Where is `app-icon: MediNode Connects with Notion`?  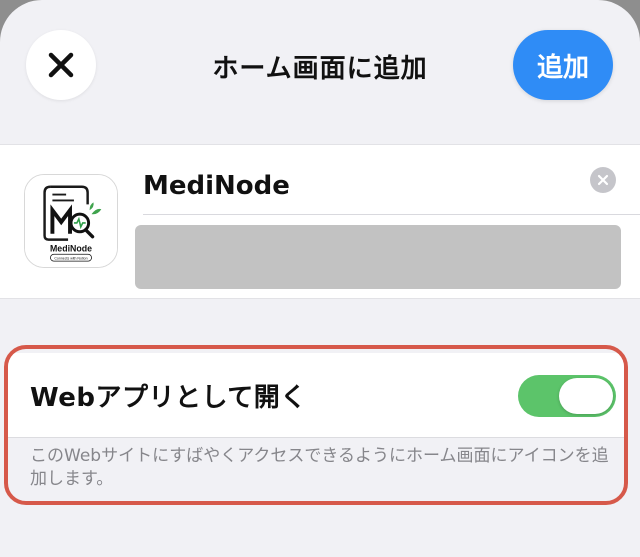
app-icon: MediNode Connects with Notion is located at coordinates (71, 221).